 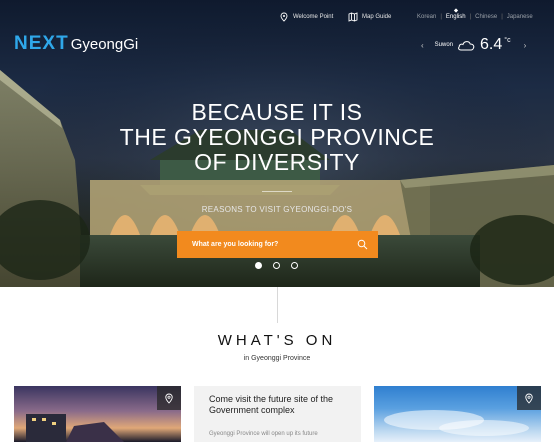 What do you see at coordinates (525, 45) in the screenshot?
I see `weather-next-button: ›` at bounding box center [525, 45].